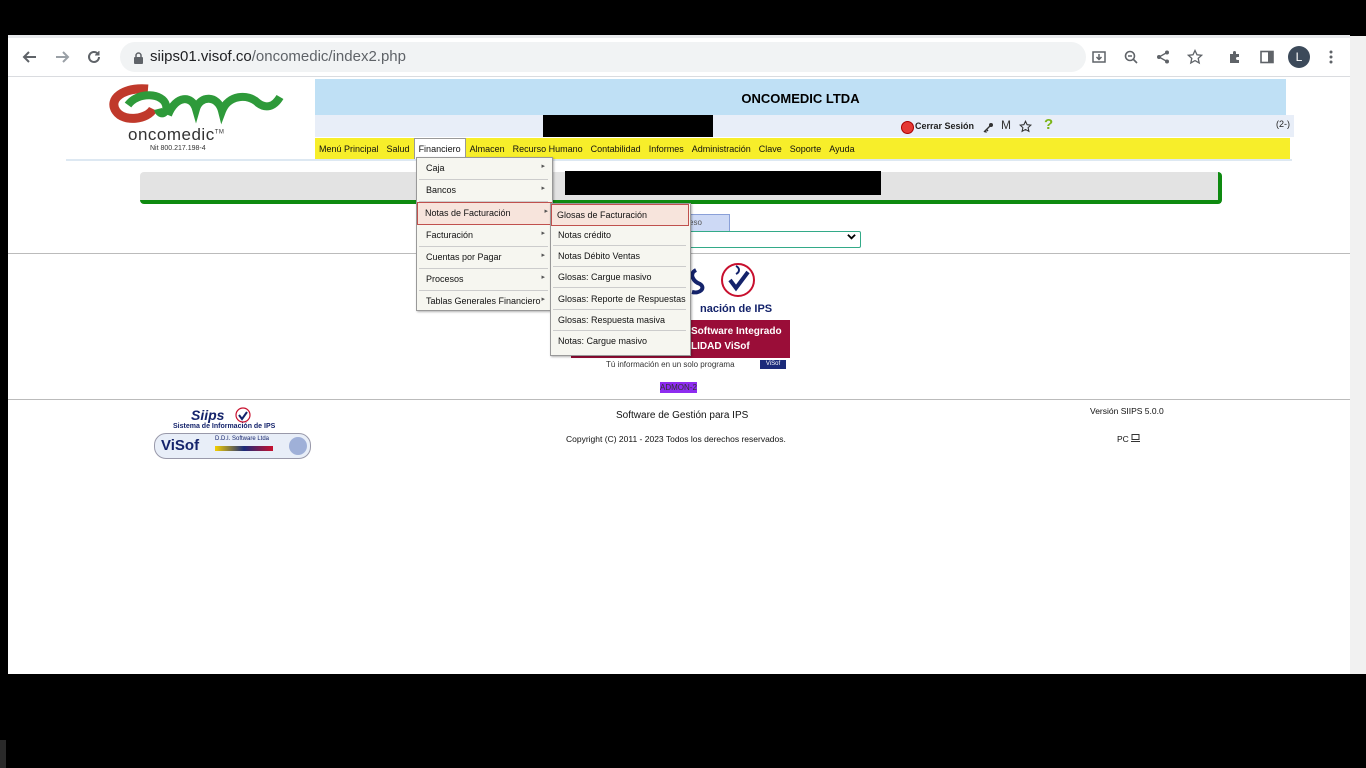  What do you see at coordinates (907, 127) in the screenshot?
I see `logout-icon` at bounding box center [907, 127].